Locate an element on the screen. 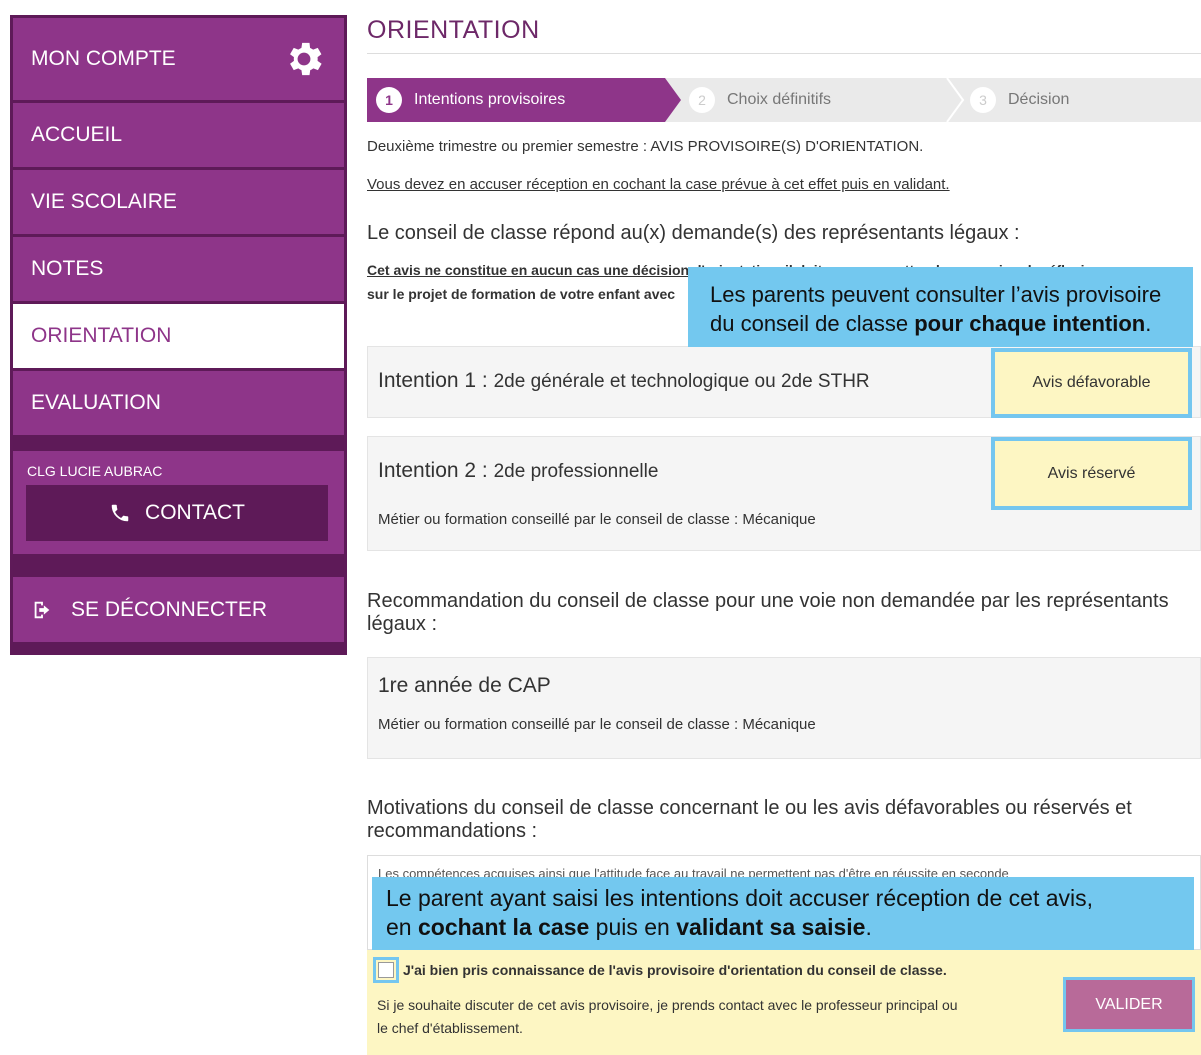 This screenshot has height=1055, width=1201. sidebar-item-orientation: ORIENTATION is located at coordinates (178, 336).